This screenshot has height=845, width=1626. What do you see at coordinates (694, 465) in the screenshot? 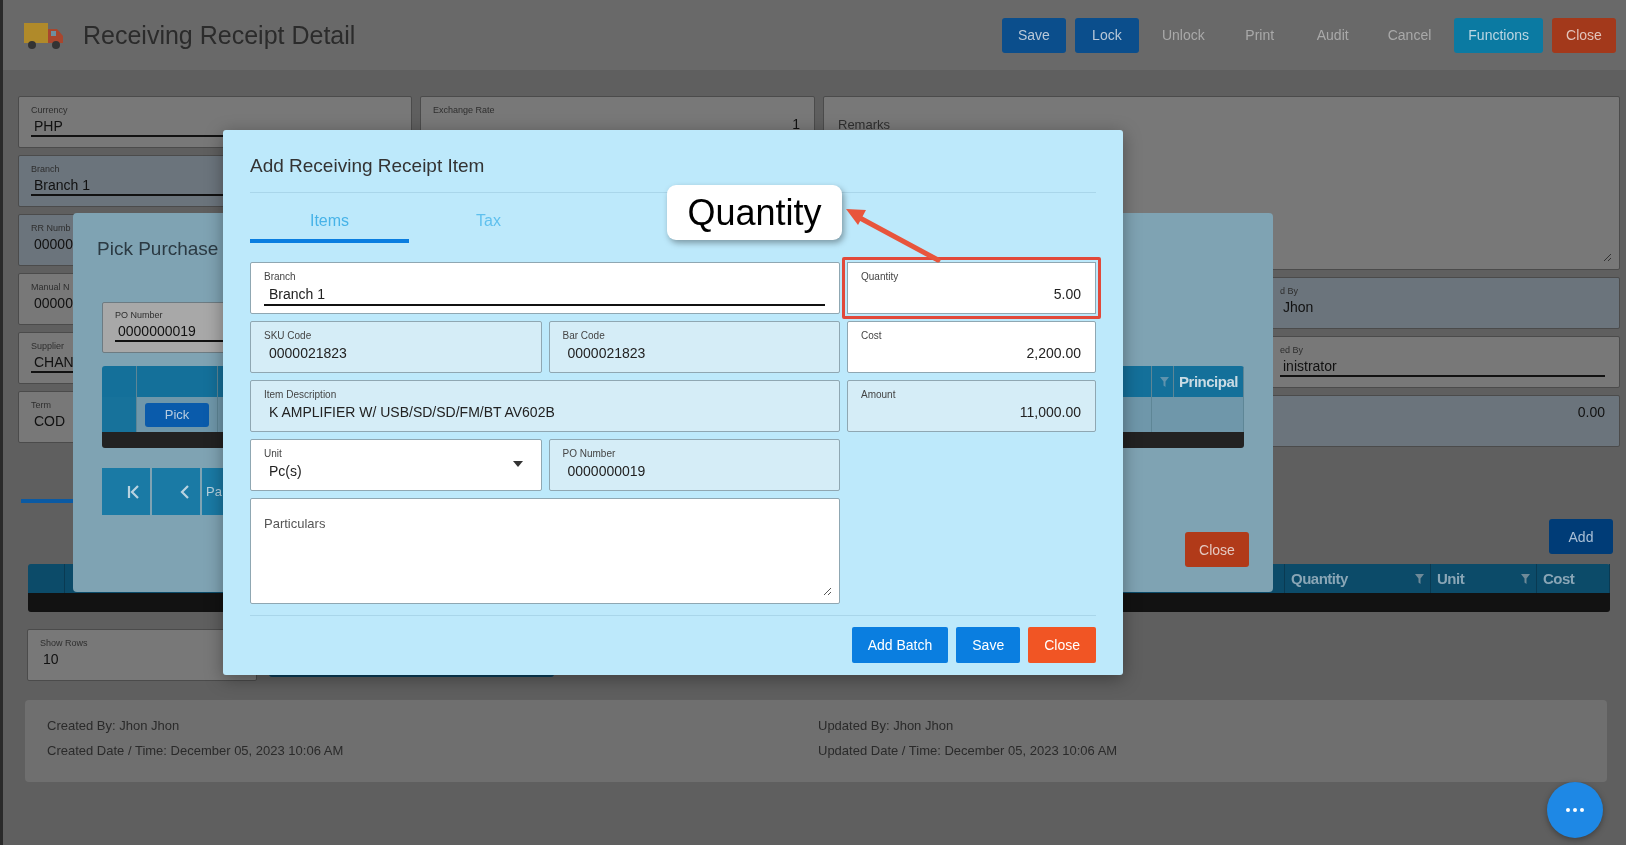
I see `input-field: PO Number 0000000019` at bounding box center [694, 465].